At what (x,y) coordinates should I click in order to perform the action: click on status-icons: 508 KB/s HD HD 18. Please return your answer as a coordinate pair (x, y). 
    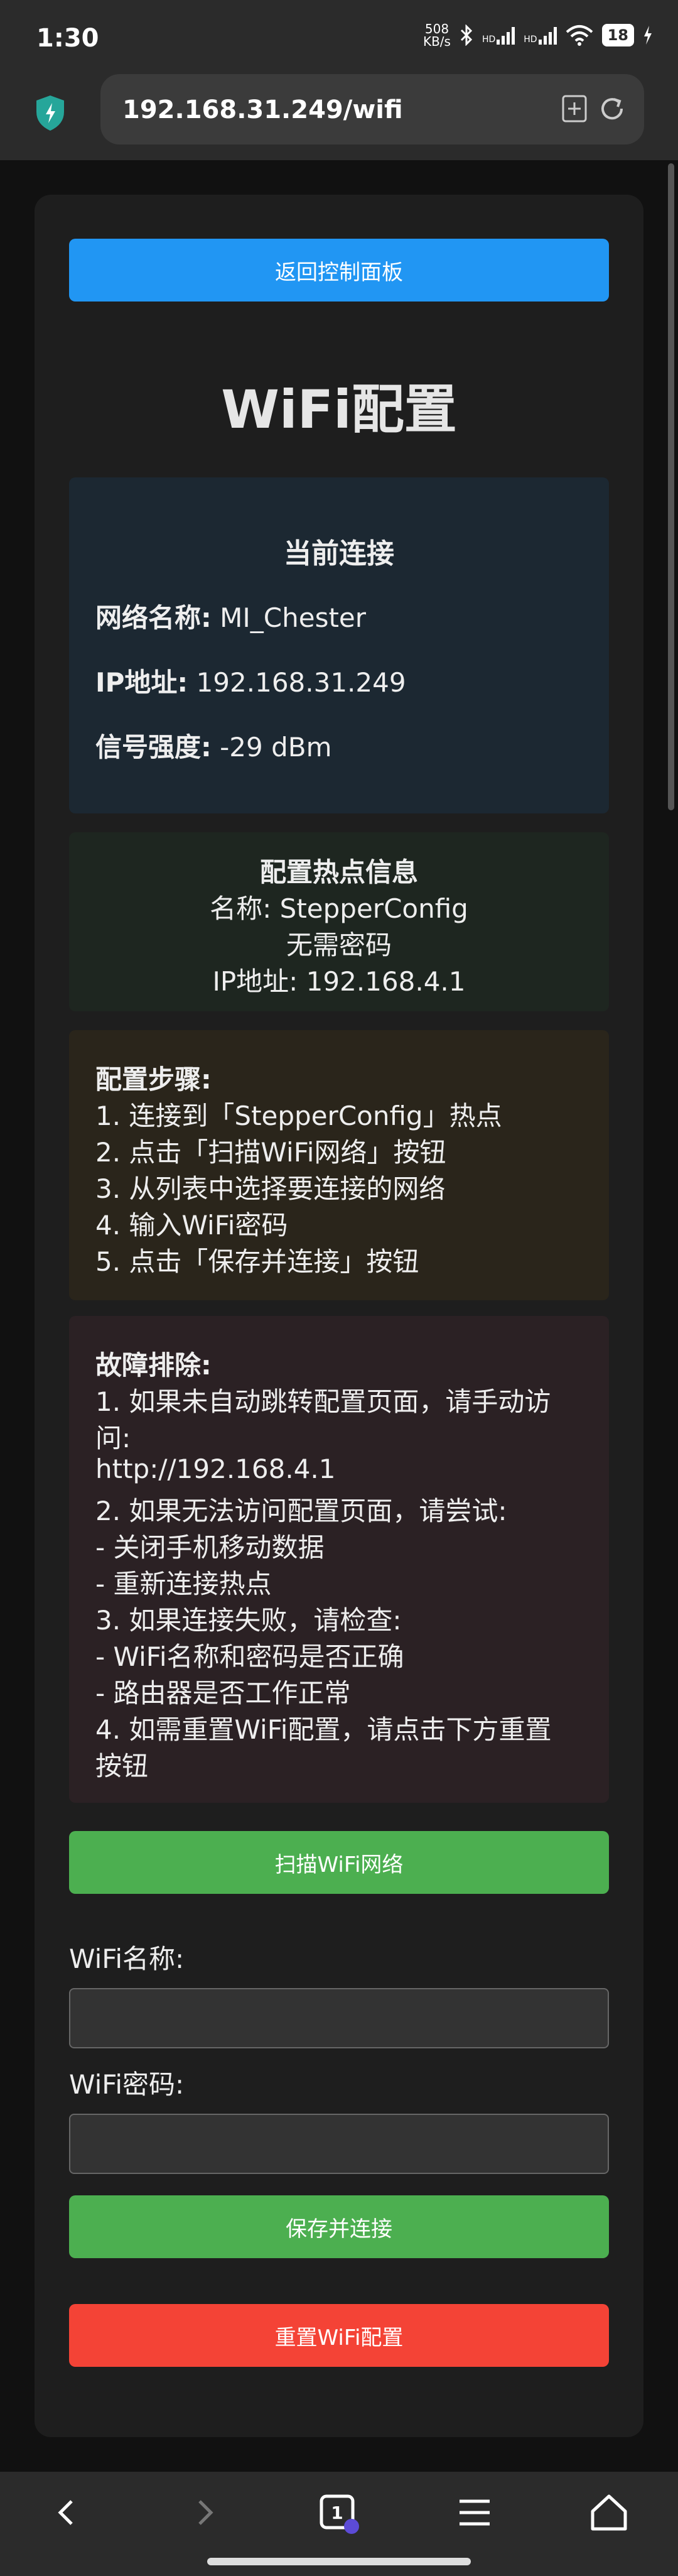
    Looking at the image, I should click on (538, 35).